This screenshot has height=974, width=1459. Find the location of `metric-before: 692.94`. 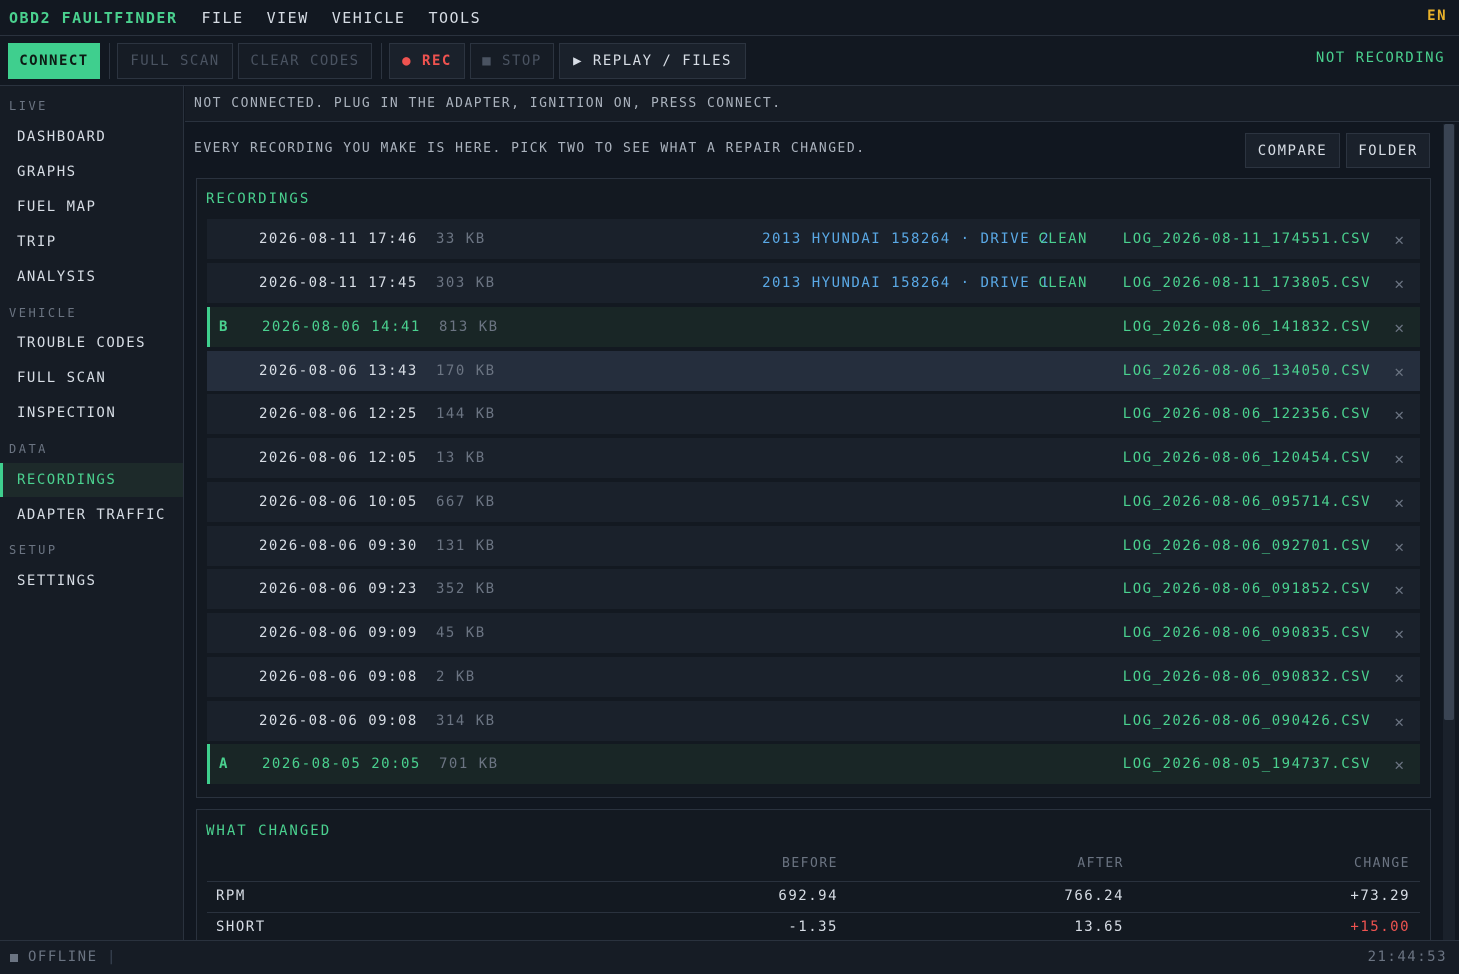

metric-before: 692.94 is located at coordinates (808, 896).